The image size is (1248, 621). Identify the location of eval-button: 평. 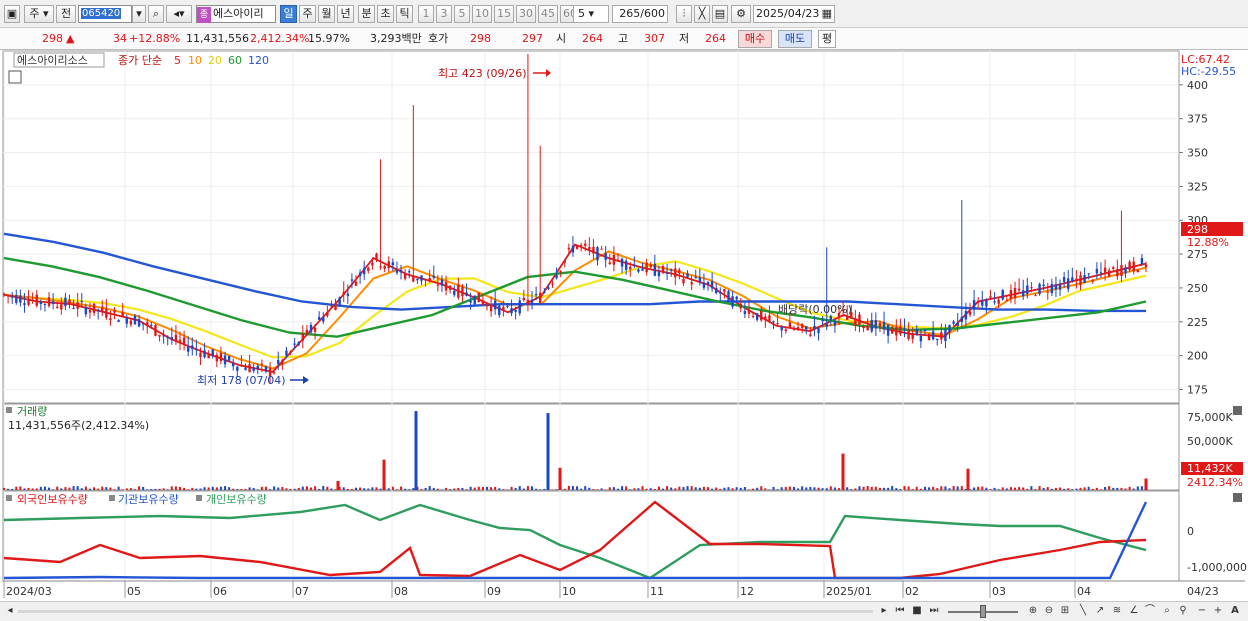
(827, 39).